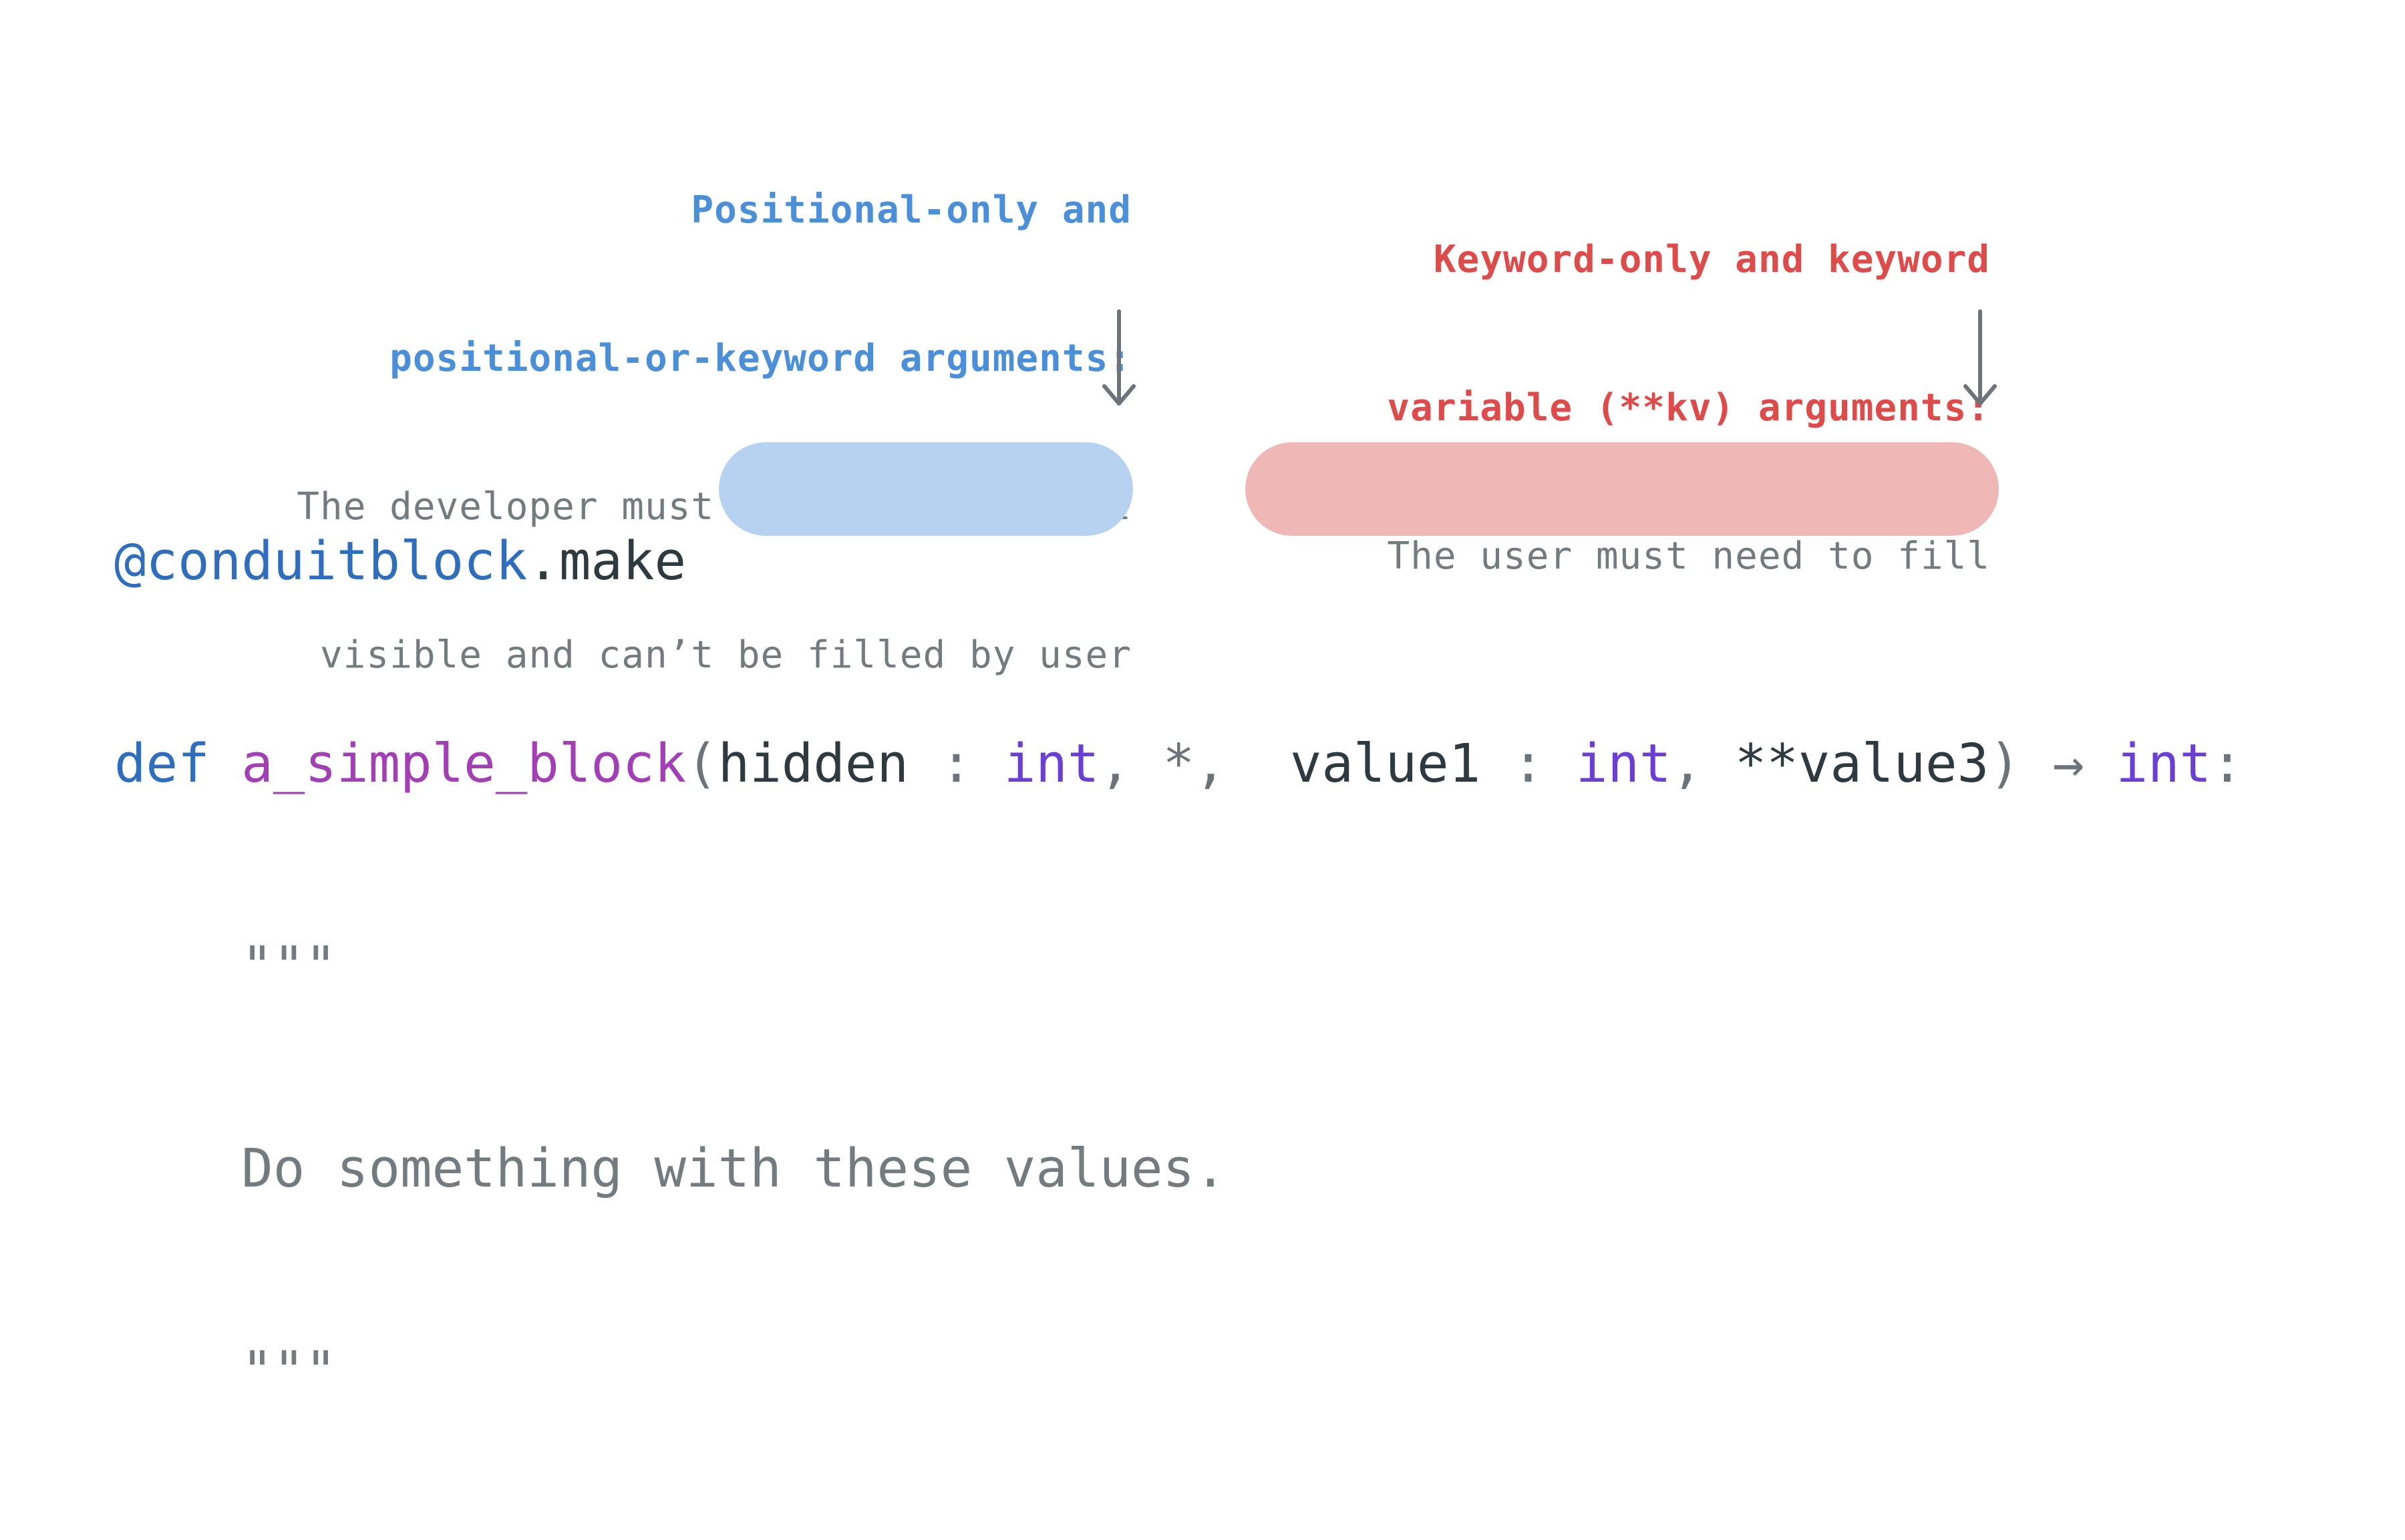 This screenshot has width=2405, height=1540. Describe the element at coordinates (911, 210) in the screenshot. I see `annotation-left-title-line1: Positional-only and` at that location.